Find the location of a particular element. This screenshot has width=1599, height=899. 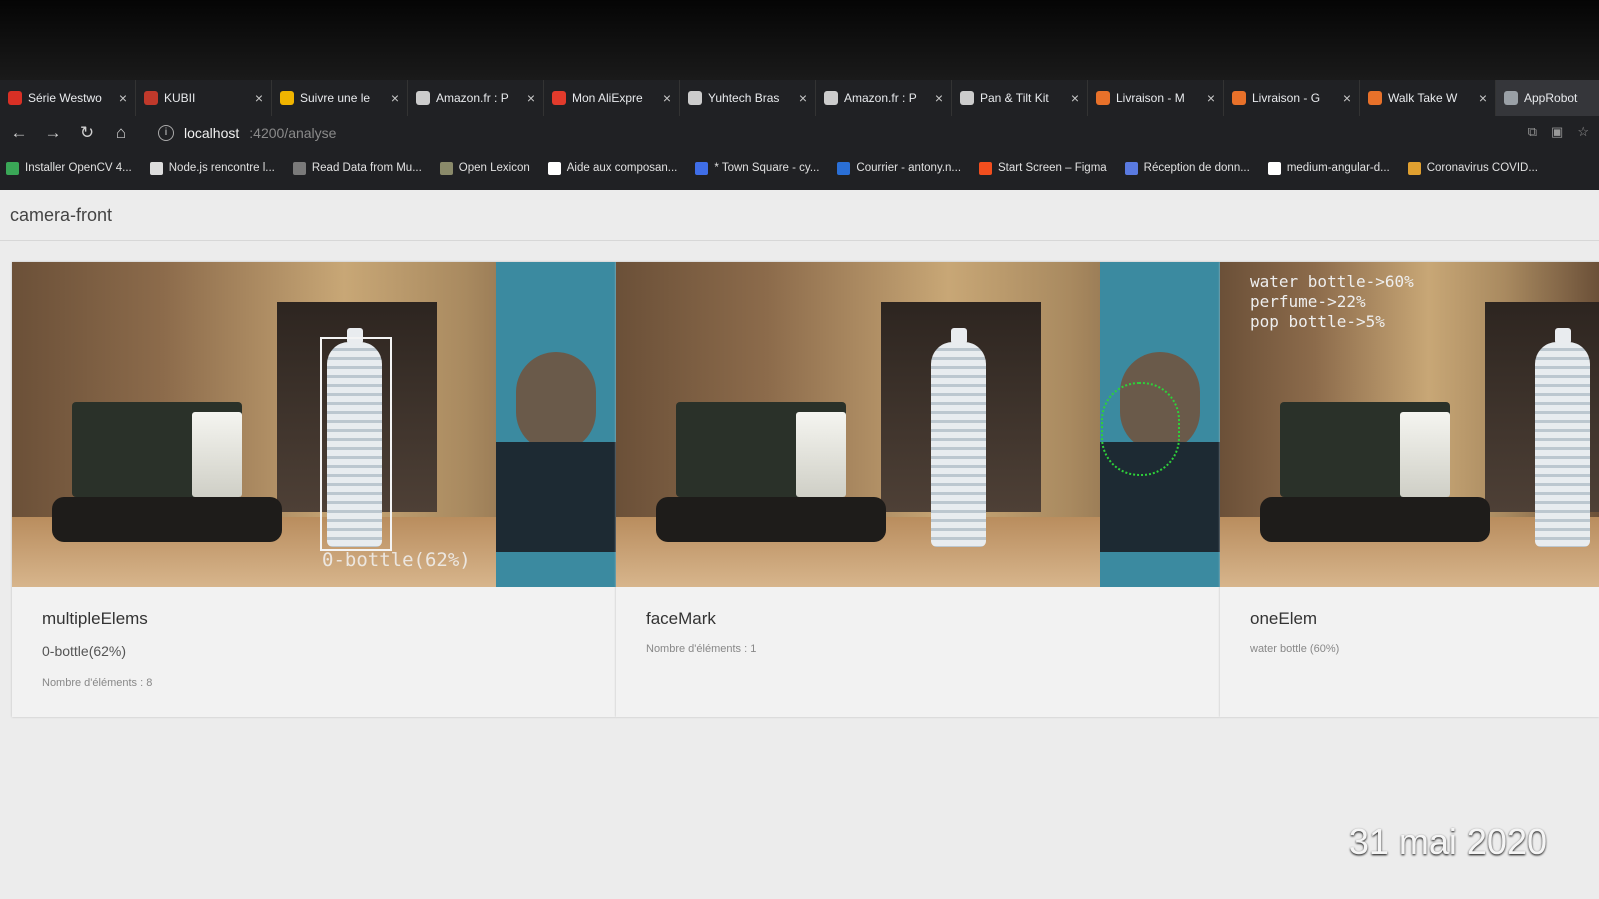

open-external-icon: ⧉ is located at coordinates (1532, 132).